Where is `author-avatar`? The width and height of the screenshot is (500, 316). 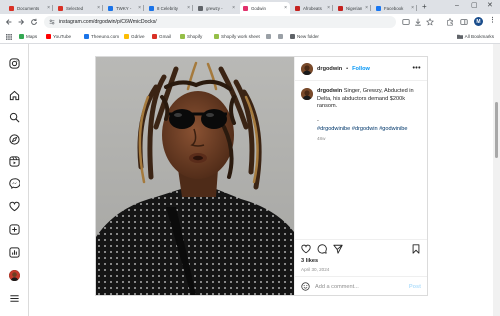
author-avatar is located at coordinates (307, 68).